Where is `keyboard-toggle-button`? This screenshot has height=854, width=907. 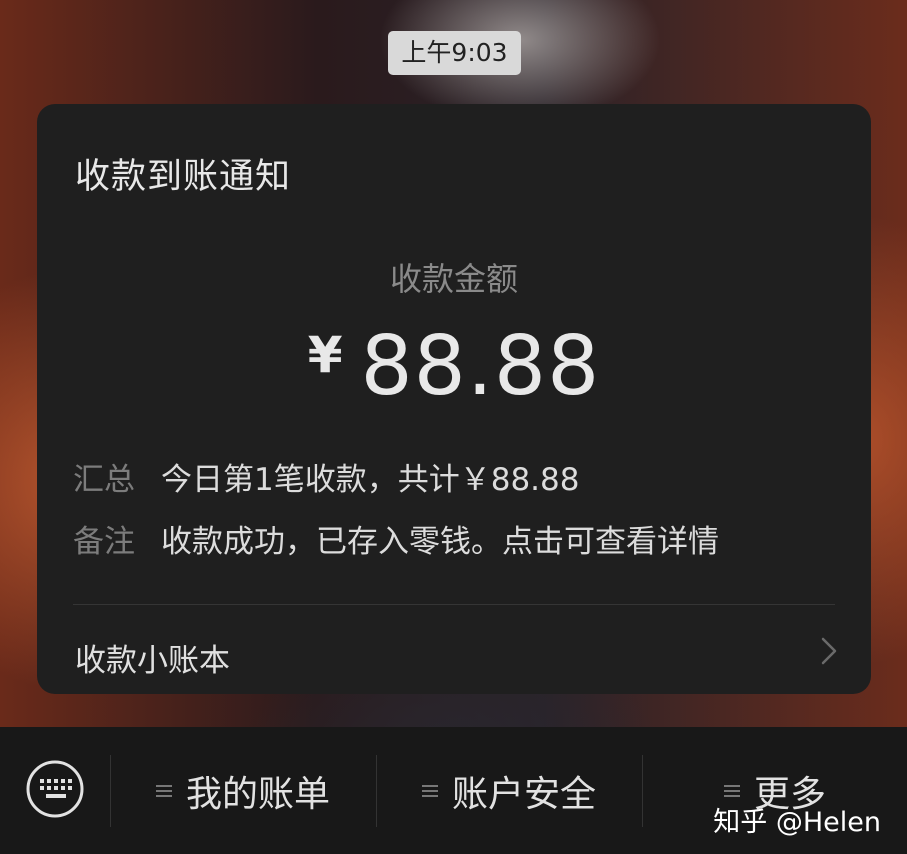 keyboard-toggle-button is located at coordinates (55, 789).